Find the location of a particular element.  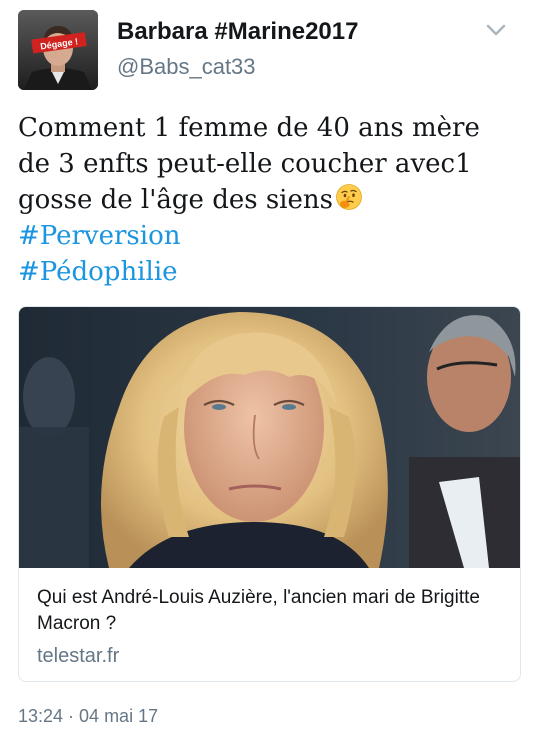

tweet-text-line: Comment 1 femme de 40 ans mère is located at coordinates (249, 128).